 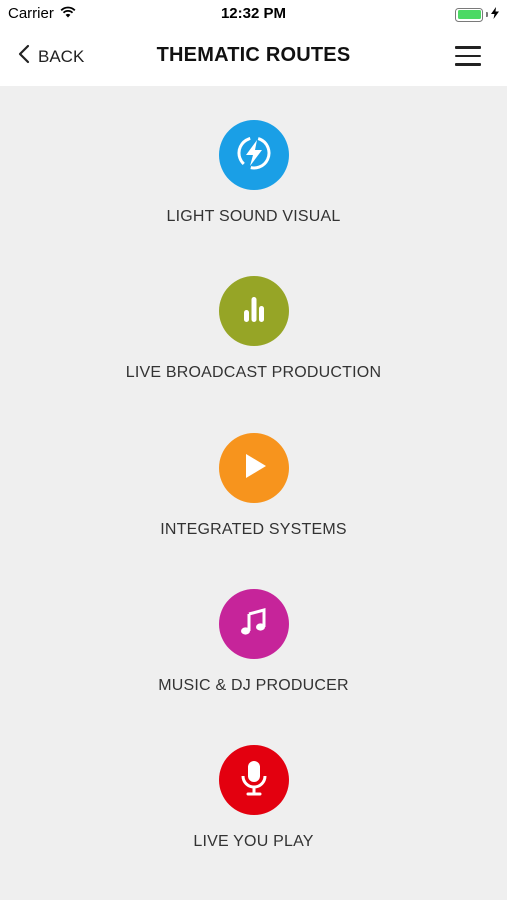 I want to click on clock: 12:32 PM, so click(x=253, y=13).